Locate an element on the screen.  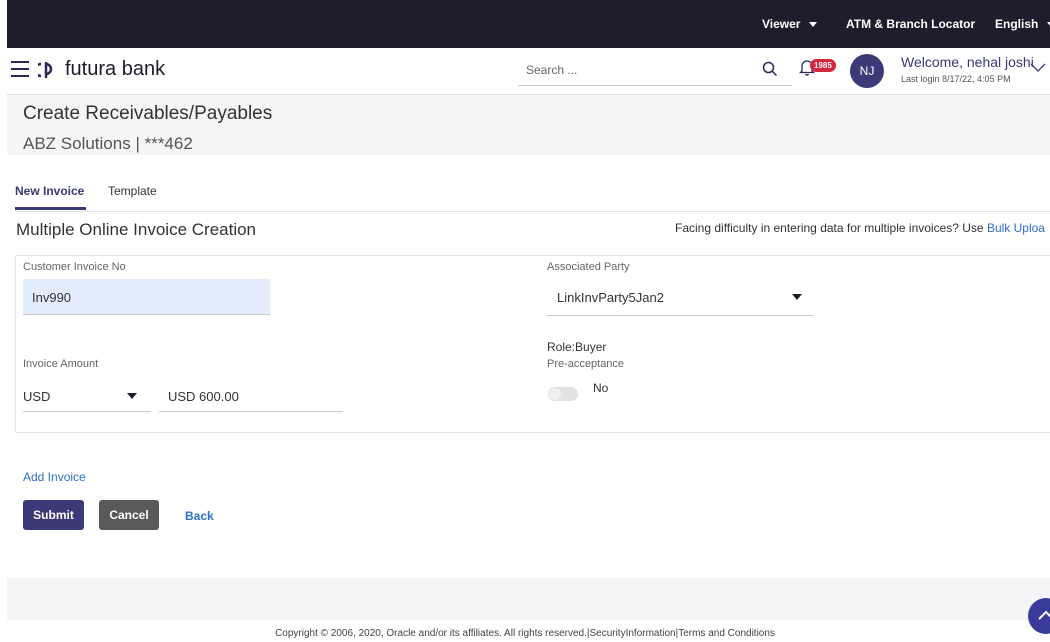
bulk-upload-link: Bulk Uploa is located at coordinates (1016, 228).